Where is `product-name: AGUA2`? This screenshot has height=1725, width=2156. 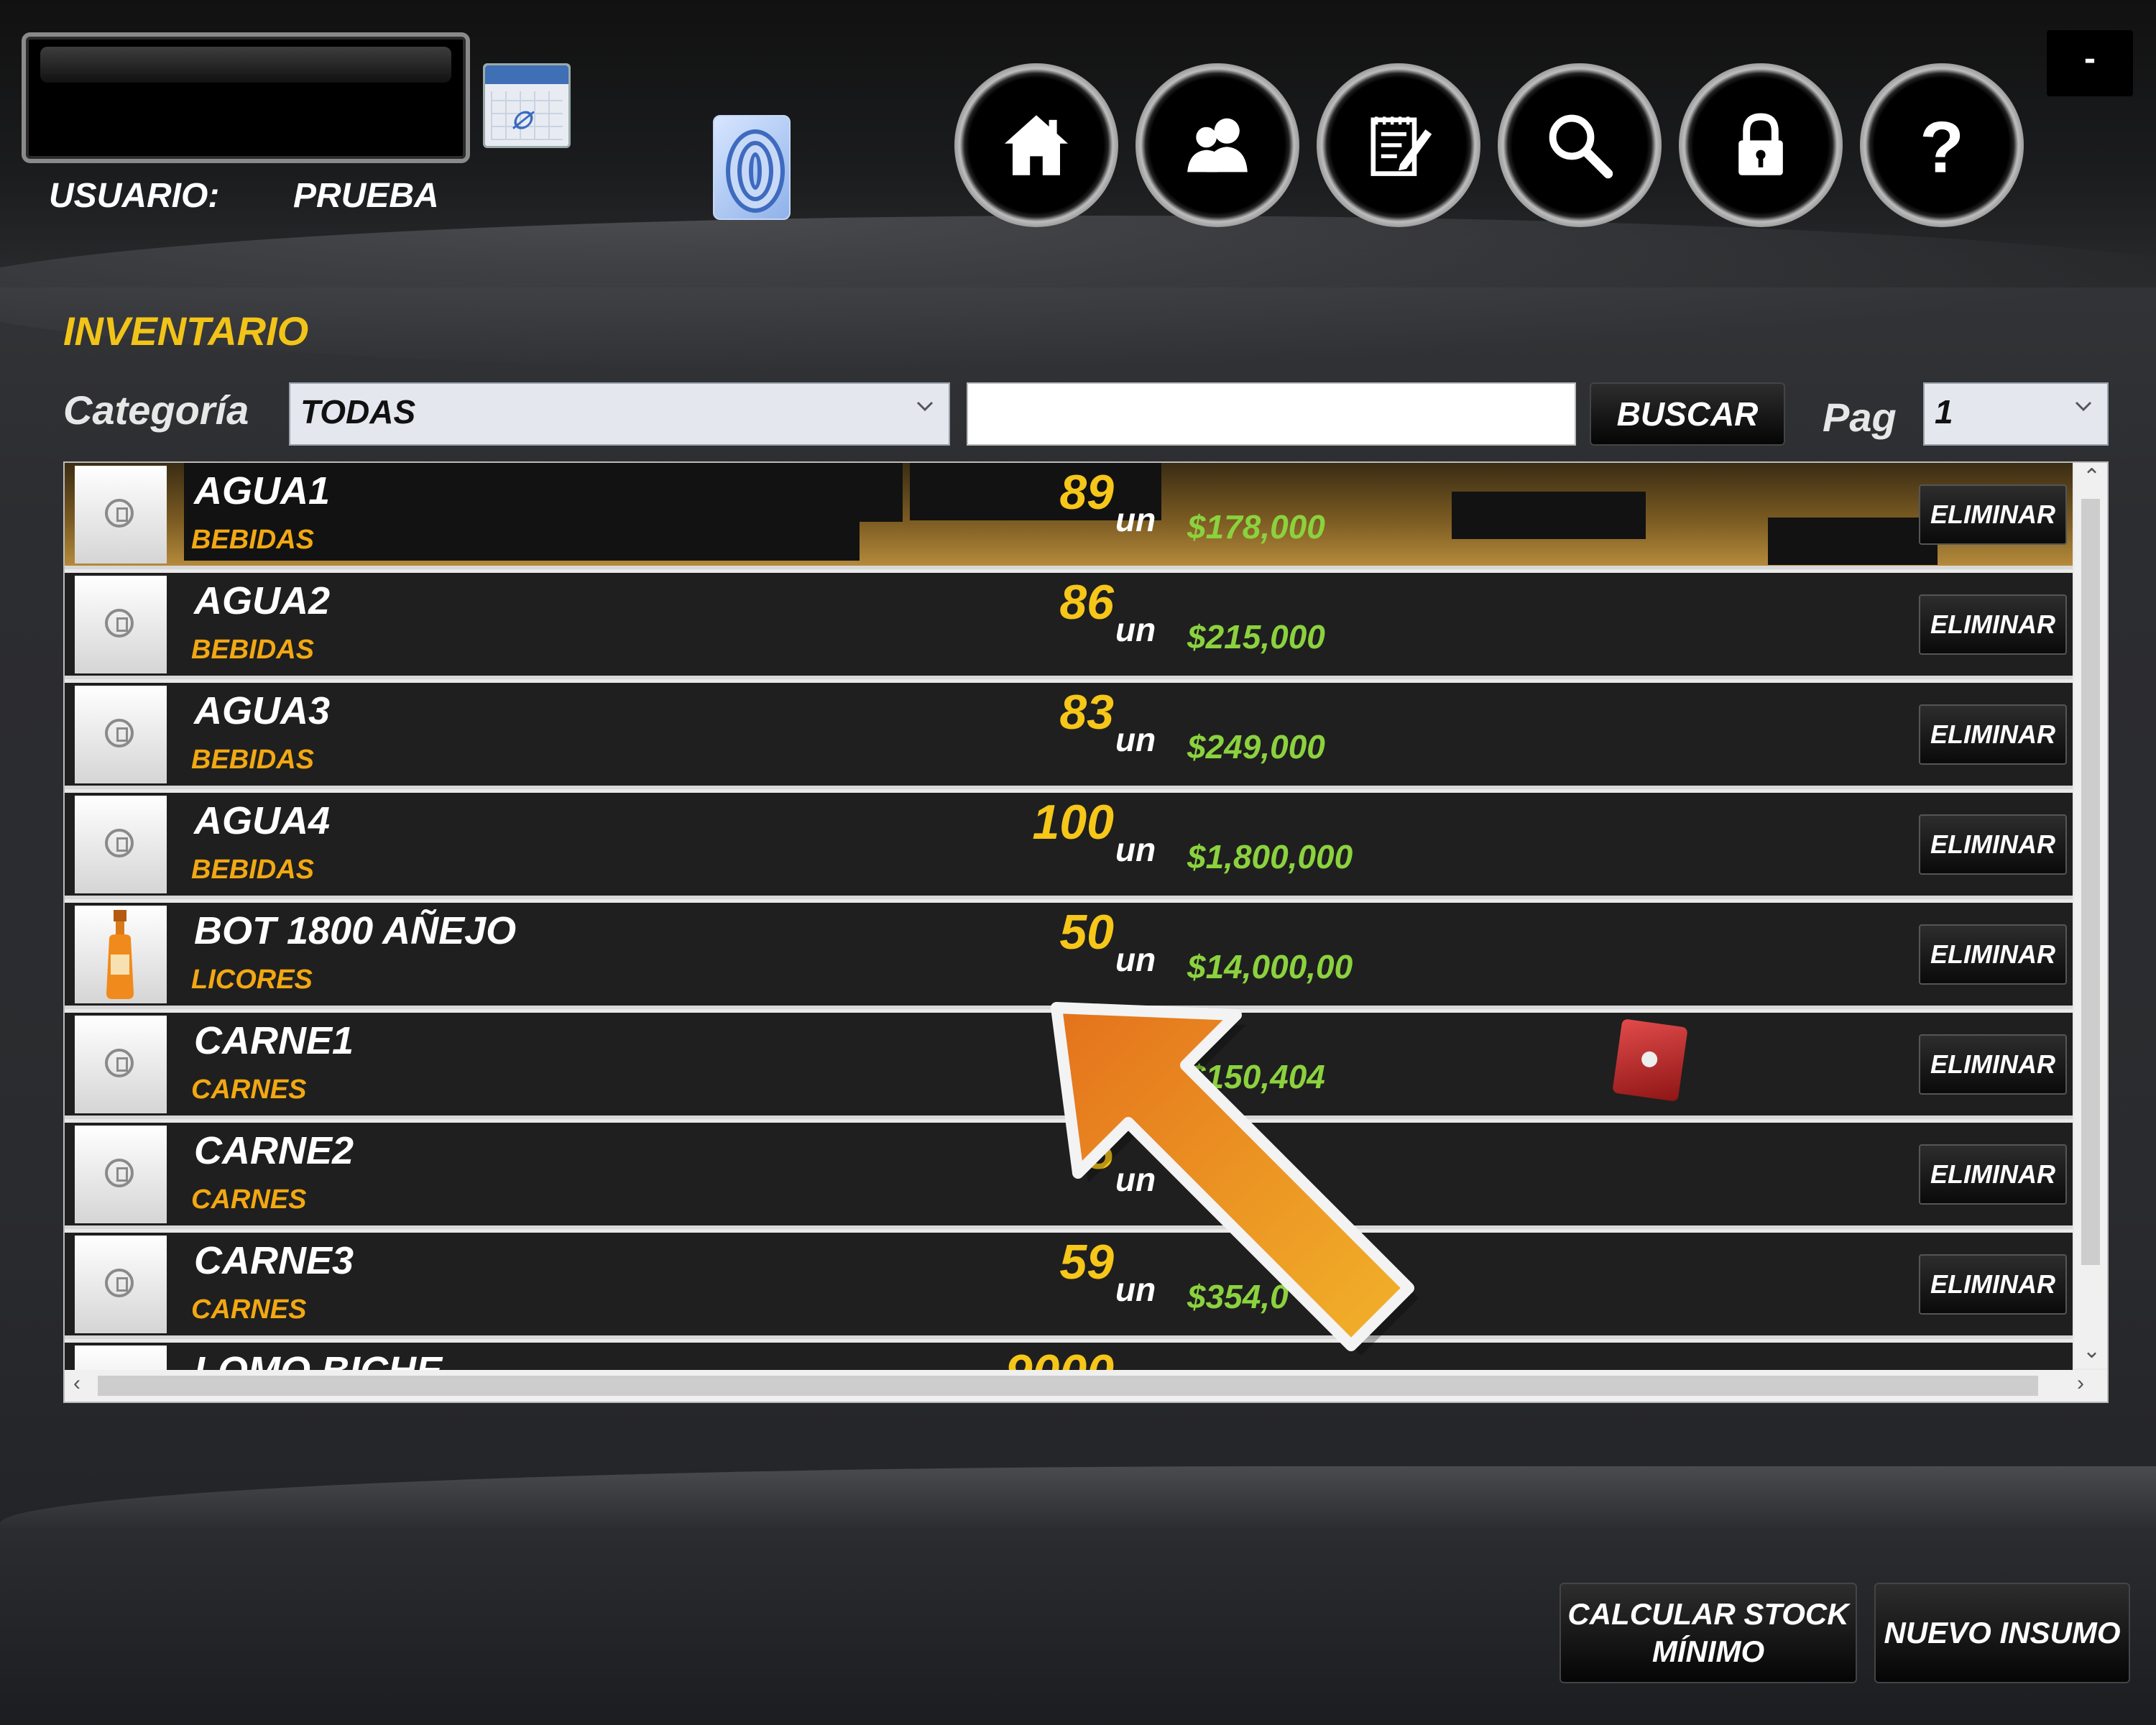 product-name: AGUA2 is located at coordinates (262, 600).